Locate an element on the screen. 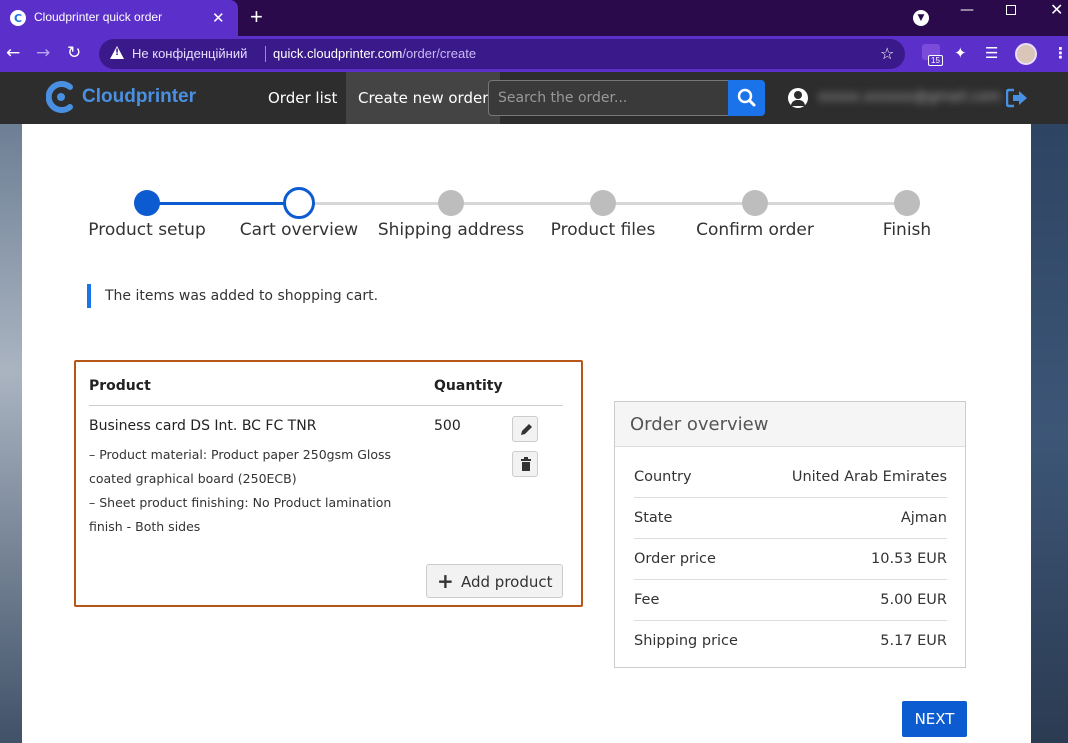 This screenshot has height=743, width=1068. overview-label: Country is located at coordinates (663, 477).